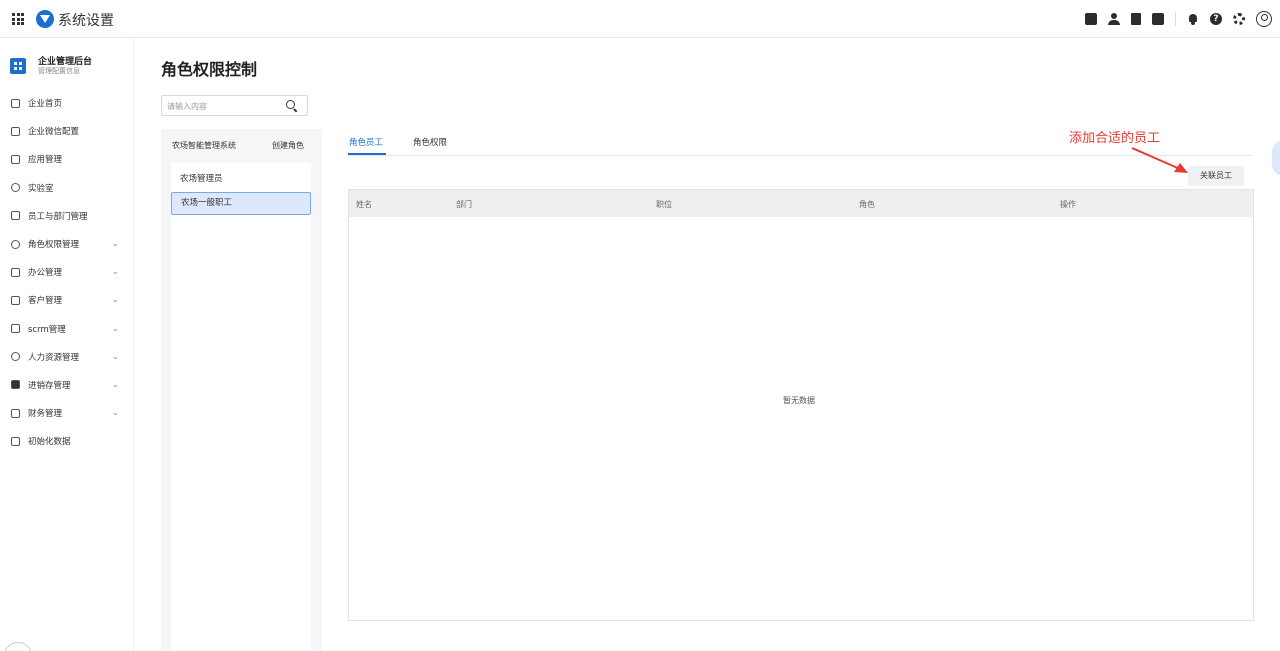 The width and height of the screenshot is (1280, 651). What do you see at coordinates (1216, 19) in the screenshot?
I see `help-icon: ?` at bounding box center [1216, 19].